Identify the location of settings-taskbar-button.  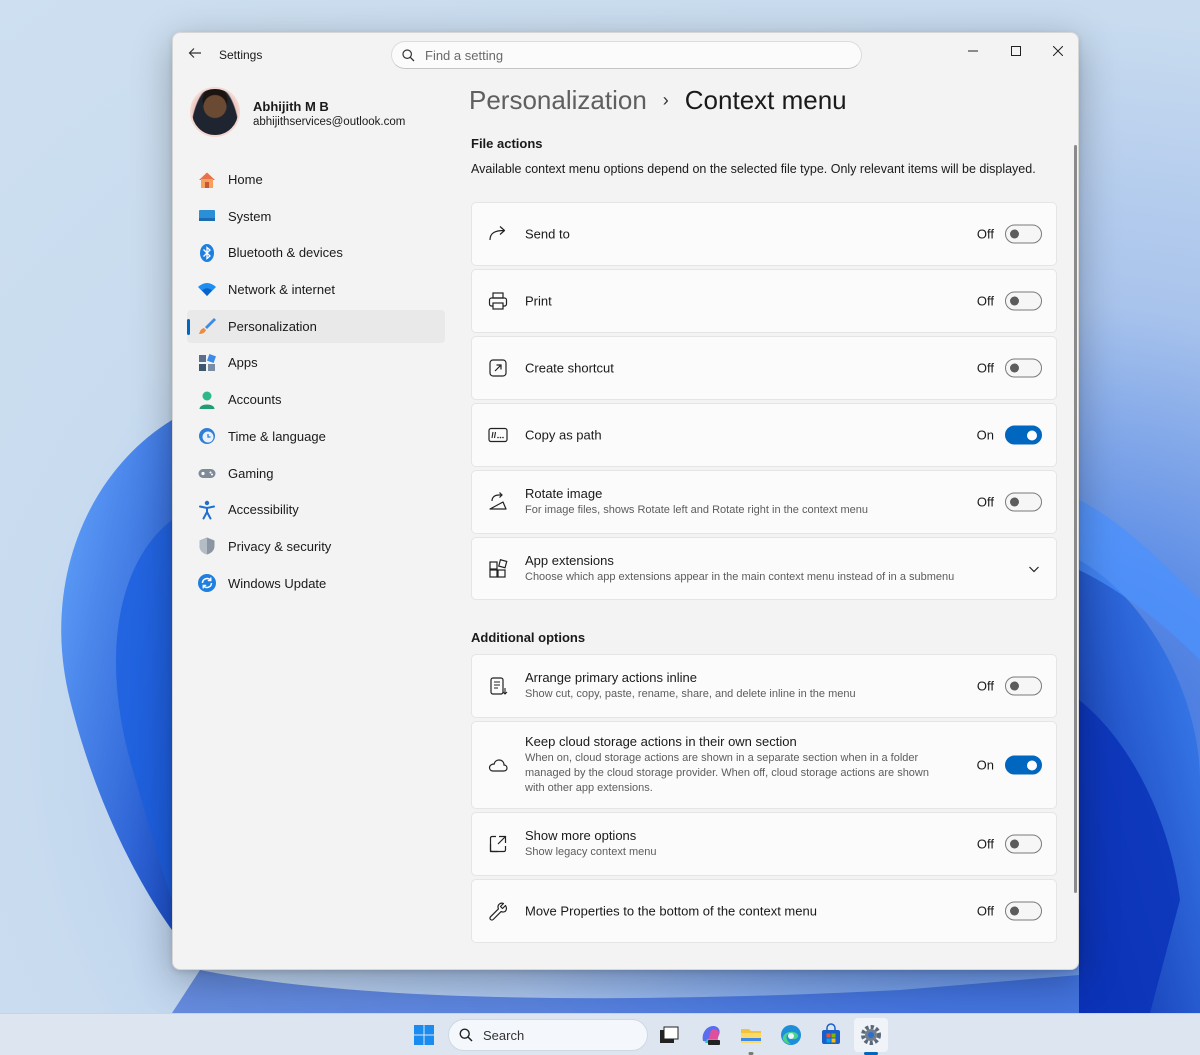
(871, 1036).